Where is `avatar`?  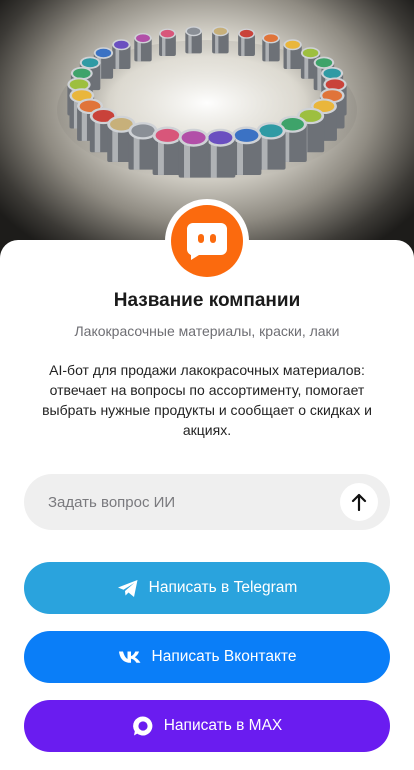
avatar is located at coordinates (207, 241).